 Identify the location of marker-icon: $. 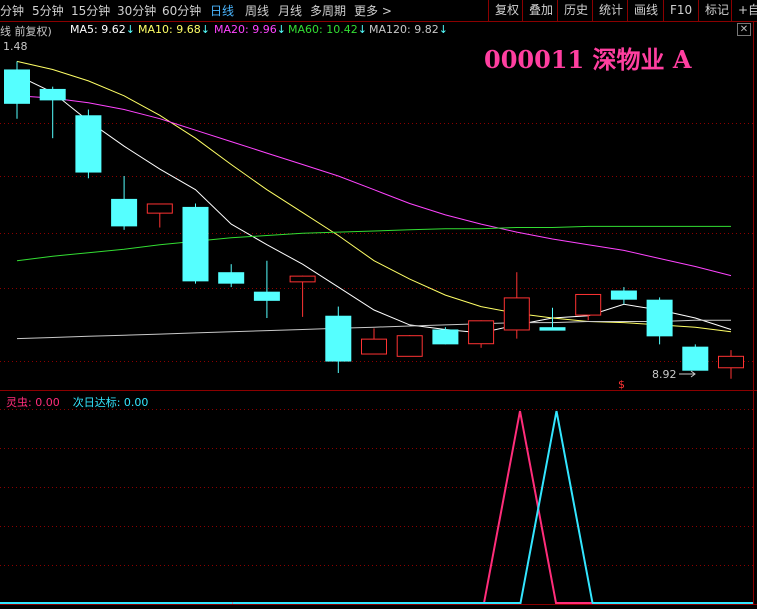
(621, 384).